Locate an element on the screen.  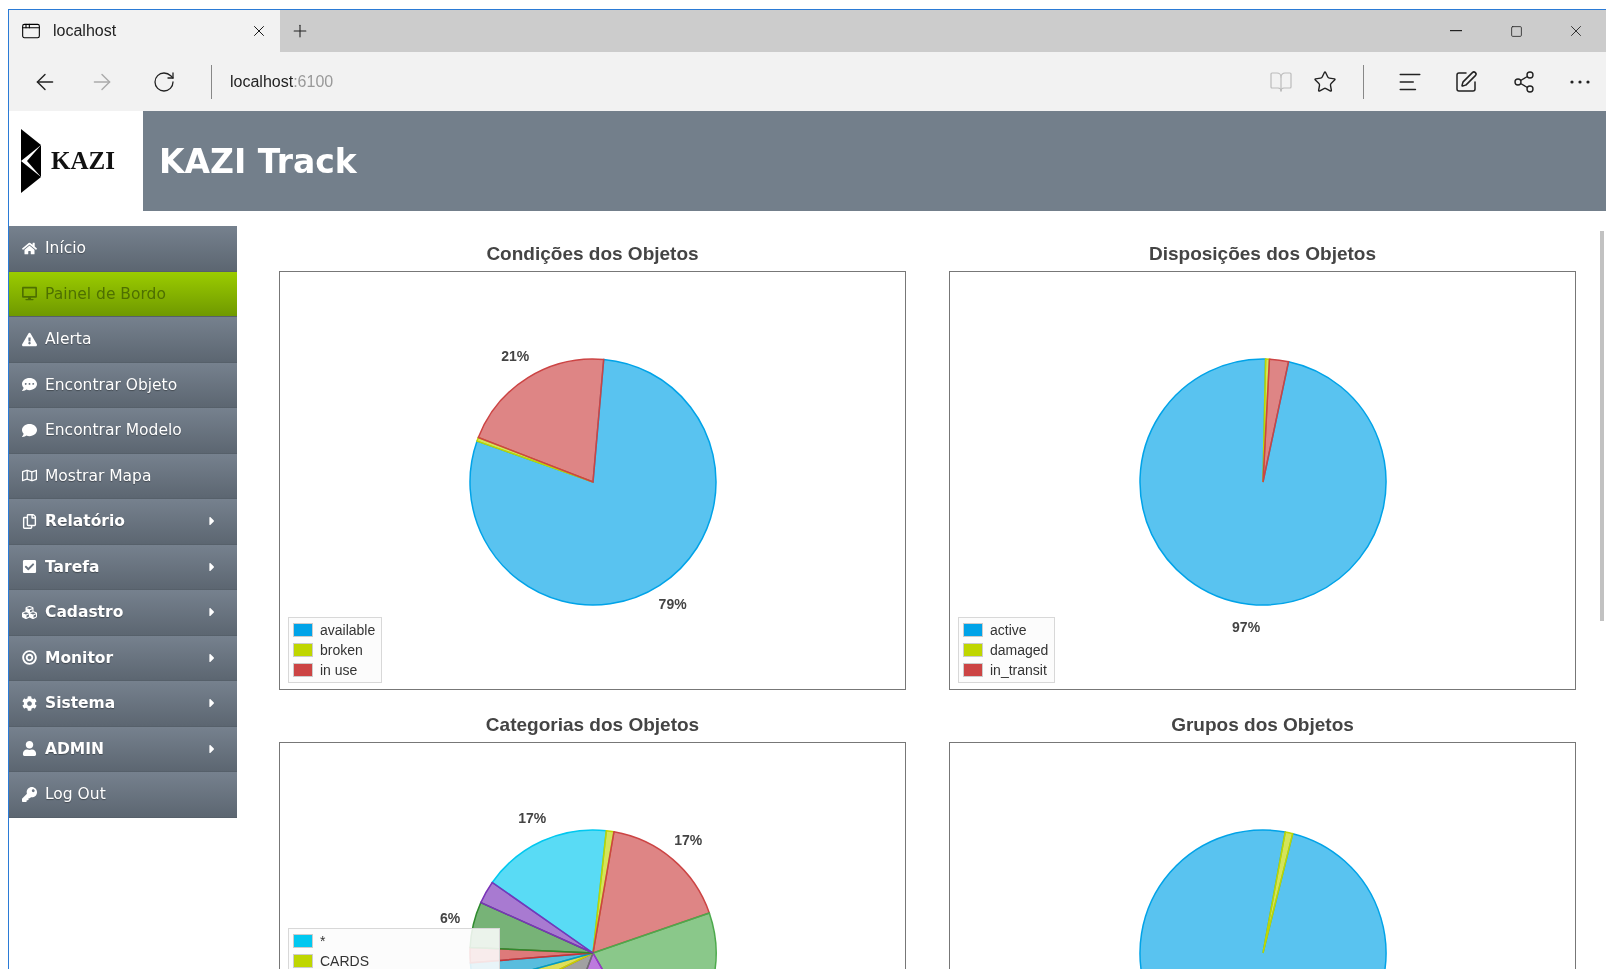
maximize-icon is located at coordinates (1516, 31).